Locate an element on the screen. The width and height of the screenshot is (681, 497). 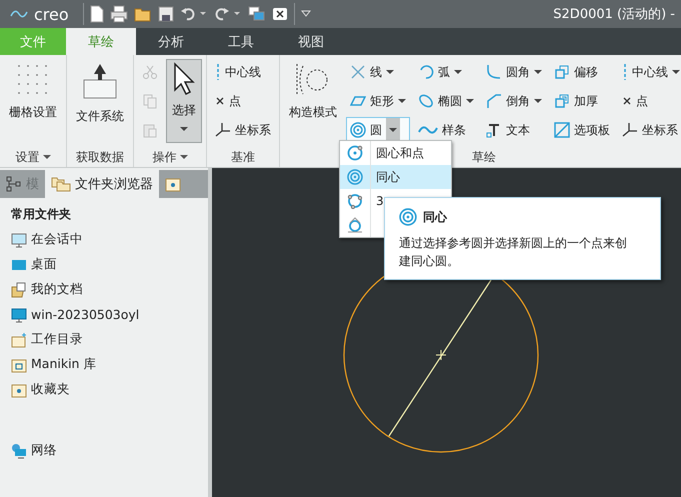
group-label: 获取数据 is located at coordinates (100, 157).